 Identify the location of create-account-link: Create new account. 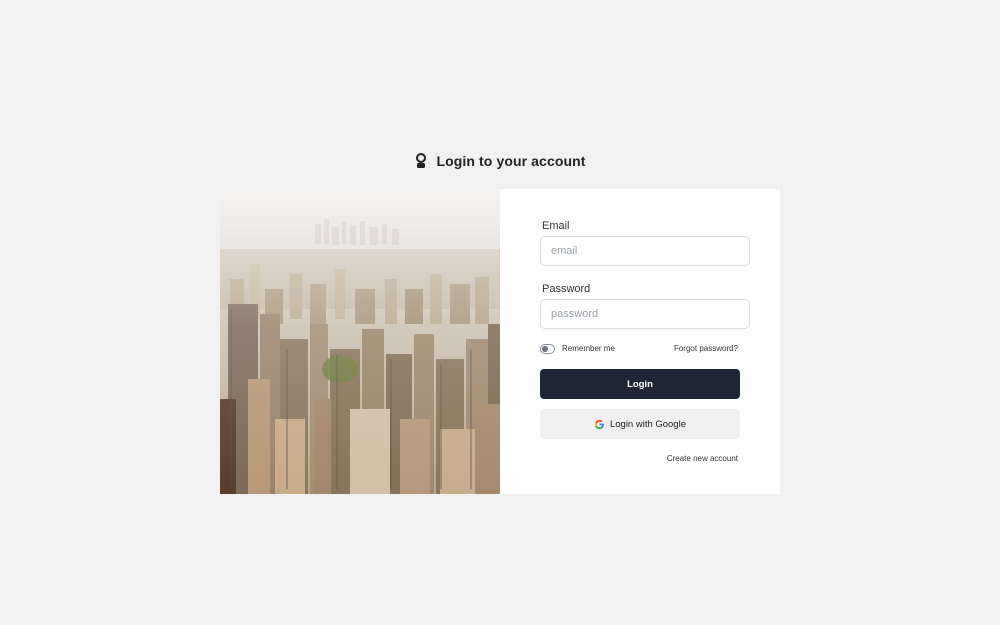
(702, 458).